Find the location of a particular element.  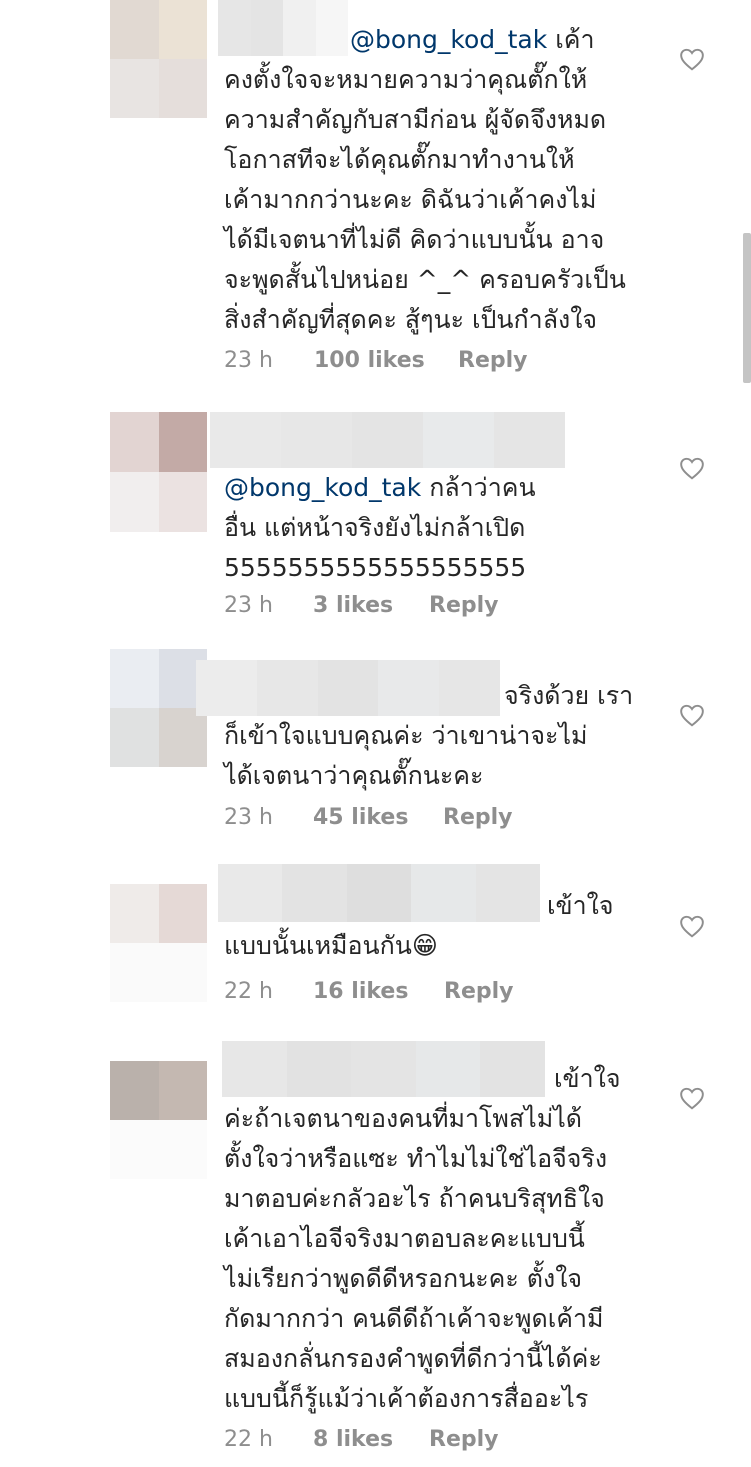

comment-line: ไม่เรียกว่าพูดดีดีหรอกนะคะ ตั้งใจ is located at coordinates (403, 1278).